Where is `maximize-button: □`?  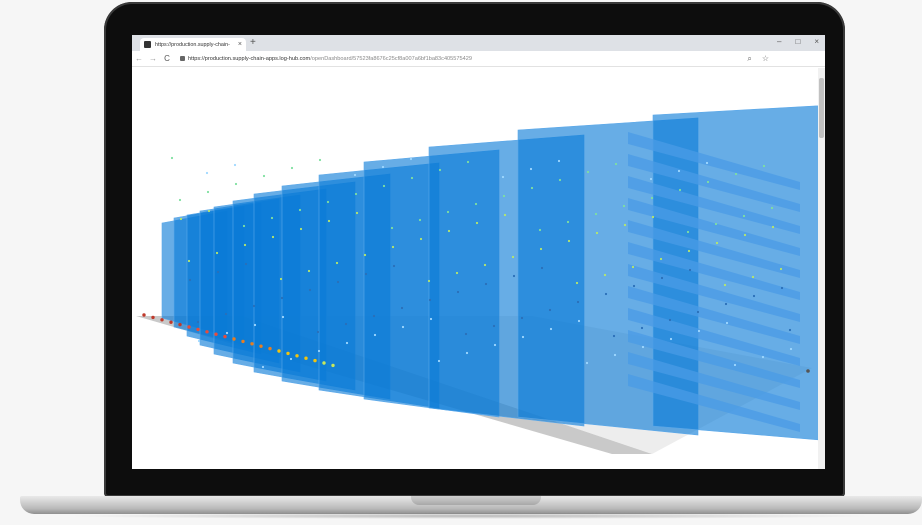
maximize-button: □ is located at coordinates (797, 42).